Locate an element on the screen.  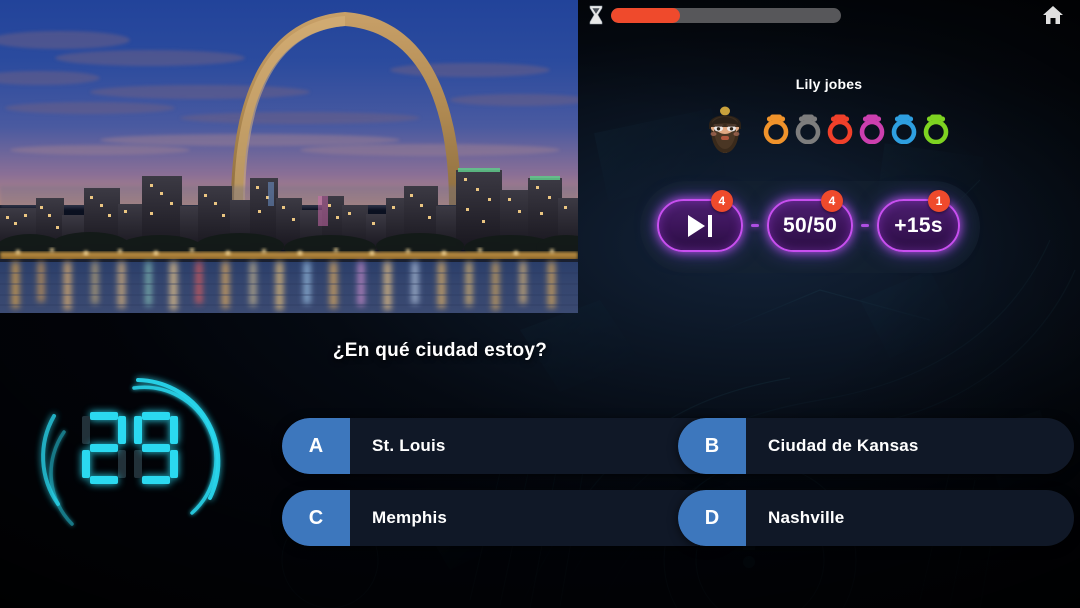
answer-letter-b: B is located at coordinates (712, 446).